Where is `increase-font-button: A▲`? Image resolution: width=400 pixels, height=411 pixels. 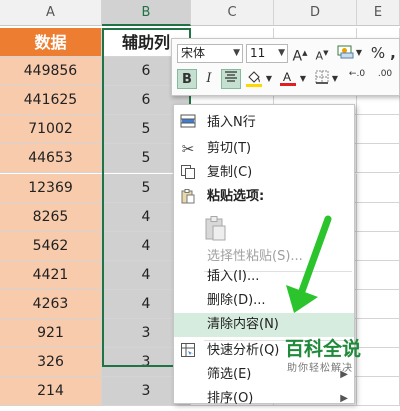
increase-font-button: A▲ is located at coordinates (300, 54).